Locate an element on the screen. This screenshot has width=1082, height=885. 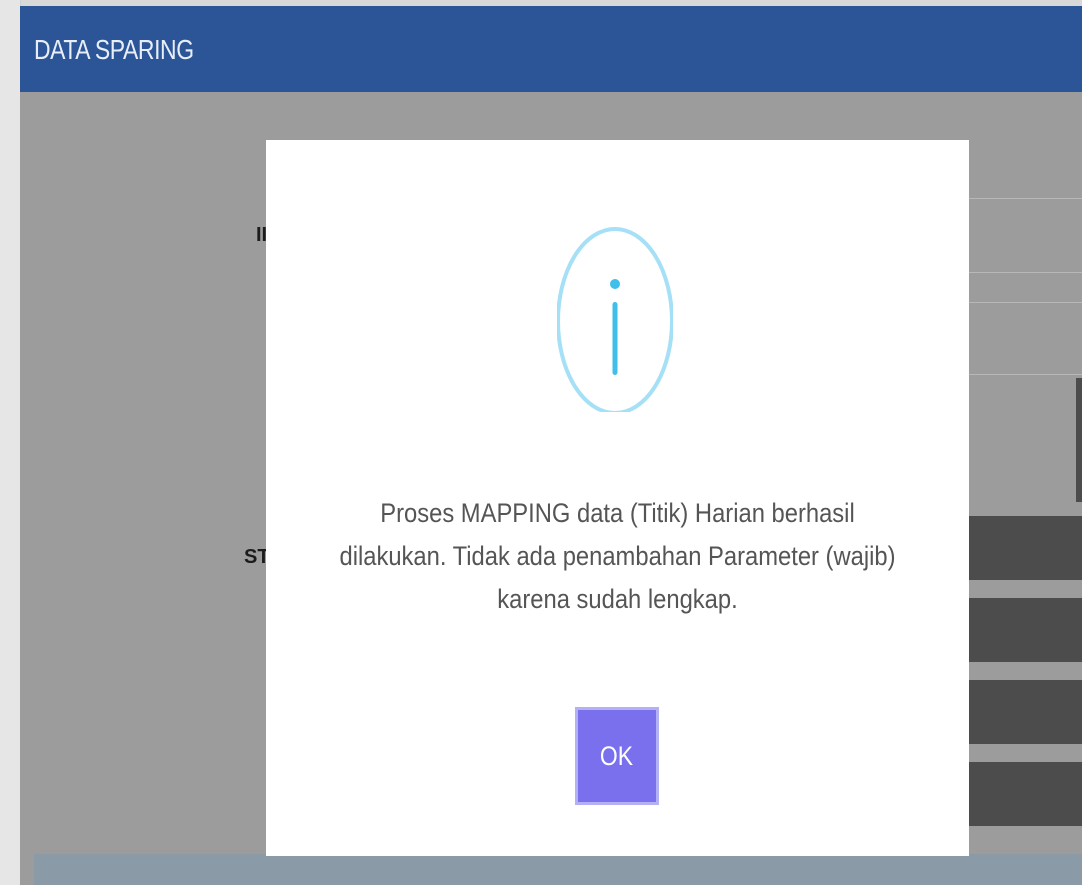
background-footer-strip is located at coordinates (558, 869).